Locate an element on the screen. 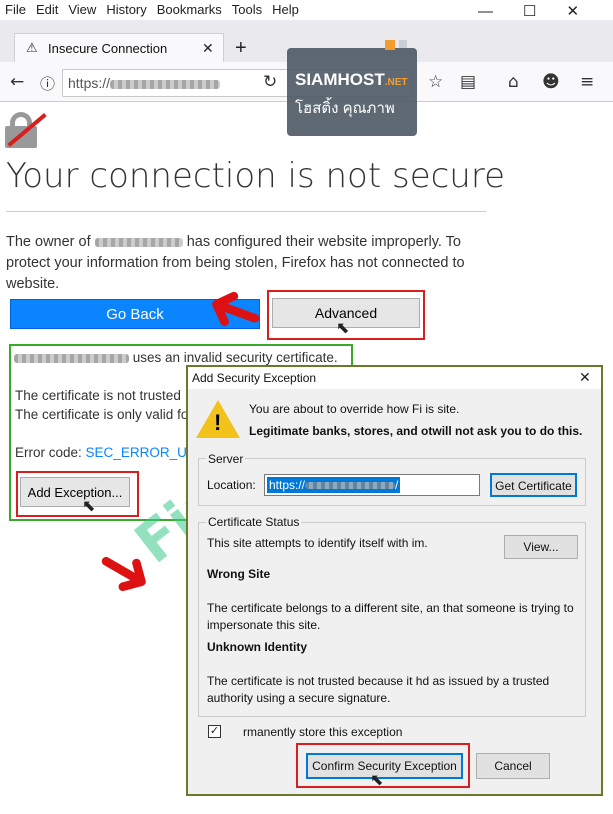 The image size is (613, 814). reload-icon: ↻ is located at coordinates (270, 82).